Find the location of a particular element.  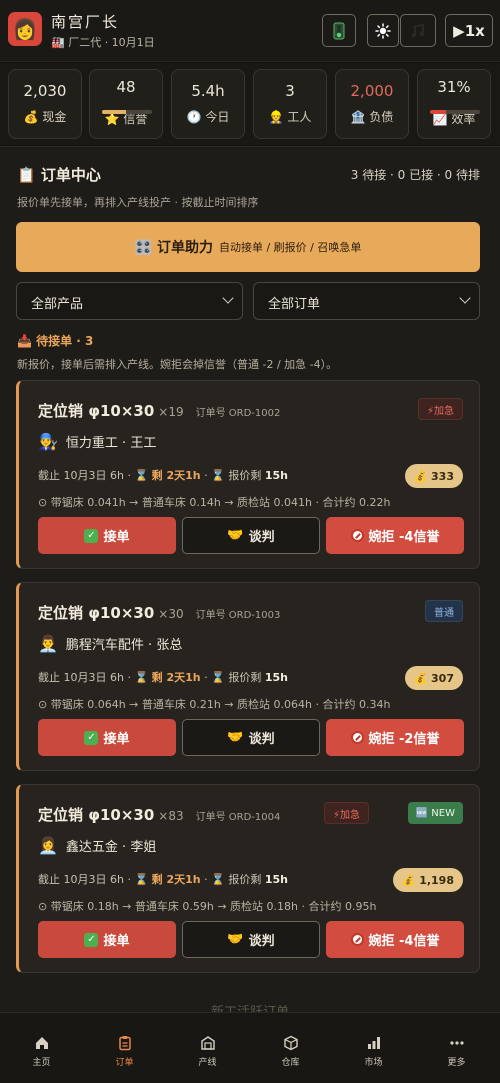

worker-icon: 👷 is located at coordinates (276, 117).